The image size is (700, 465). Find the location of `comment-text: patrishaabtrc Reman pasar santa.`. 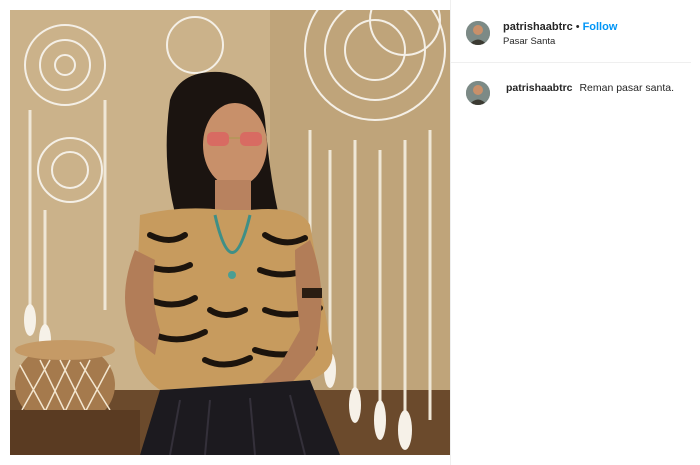

comment-text: patrishaabtrc Reman pasar santa. is located at coordinates (590, 88).